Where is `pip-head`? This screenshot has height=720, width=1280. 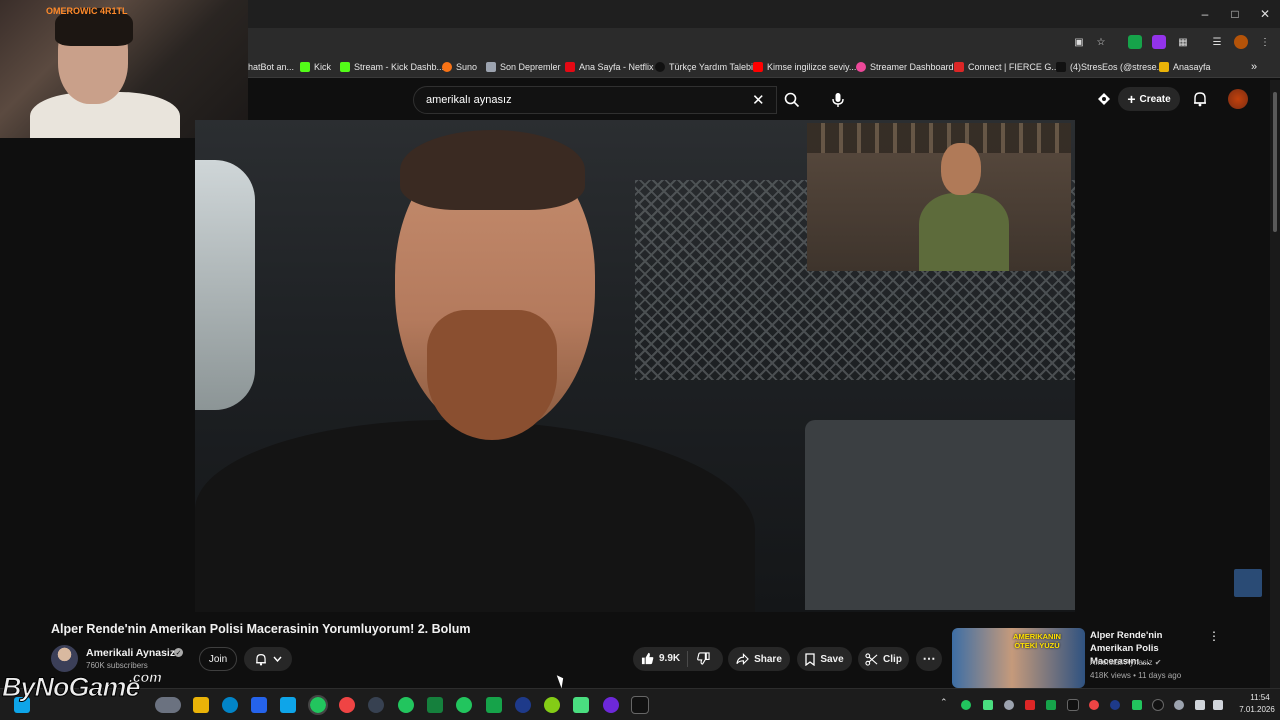 pip-head is located at coordinates (961, 169).